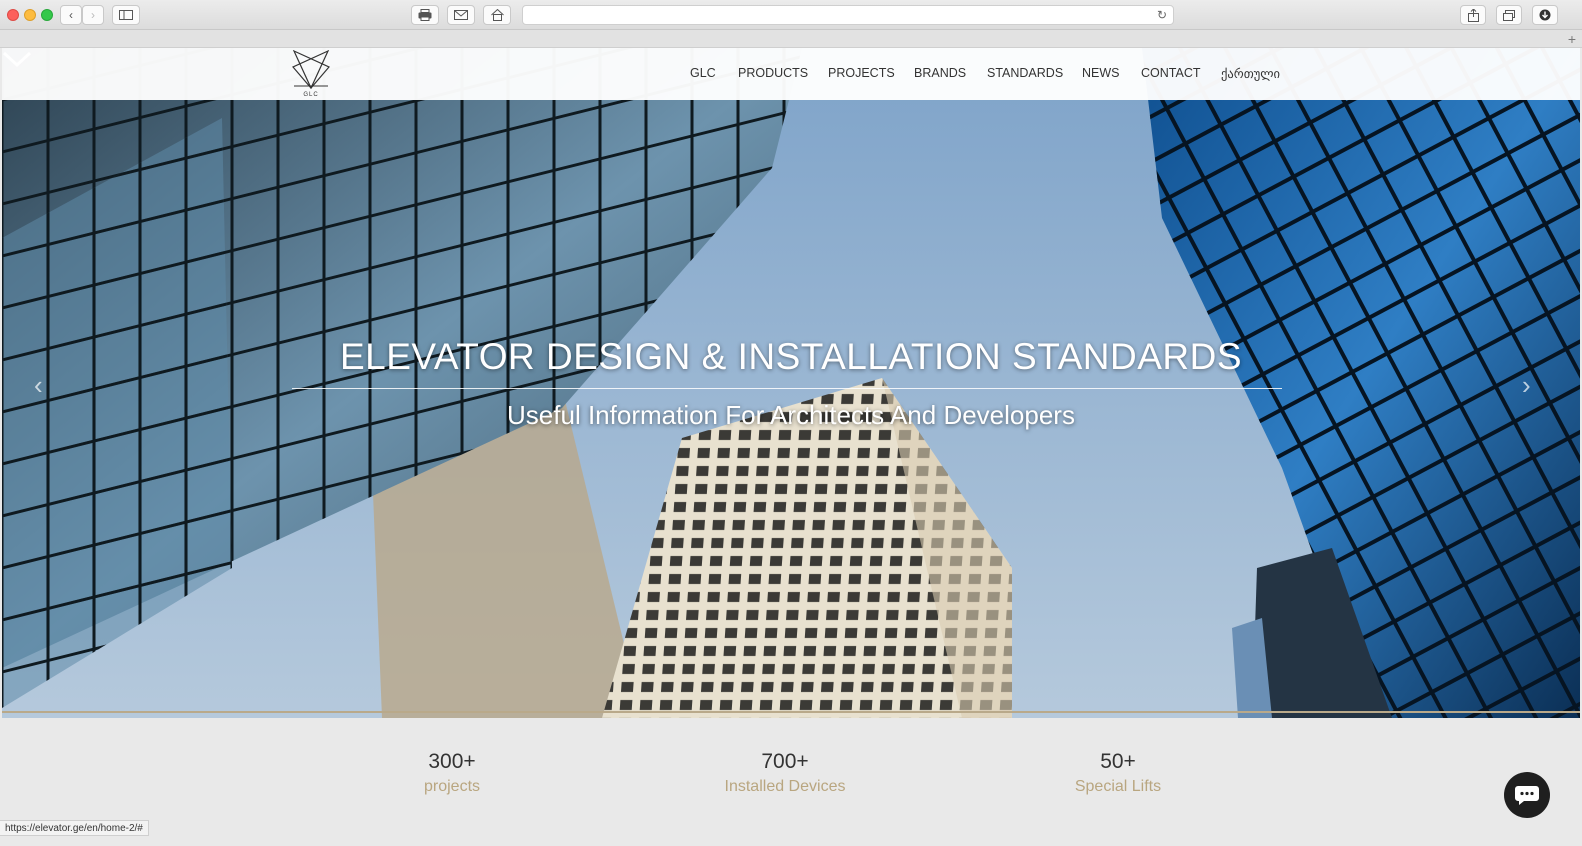 This screenshot has width=1582, height=846. Describe the element at coordinates (1250, 73) in the screenshot. I see `nav-item-language: ქართული` at that location.